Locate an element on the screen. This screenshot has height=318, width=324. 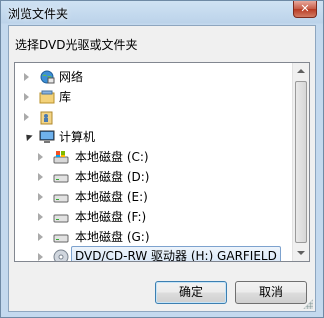
tree-vertical-scrollbar is located at coordinates (300, 162).